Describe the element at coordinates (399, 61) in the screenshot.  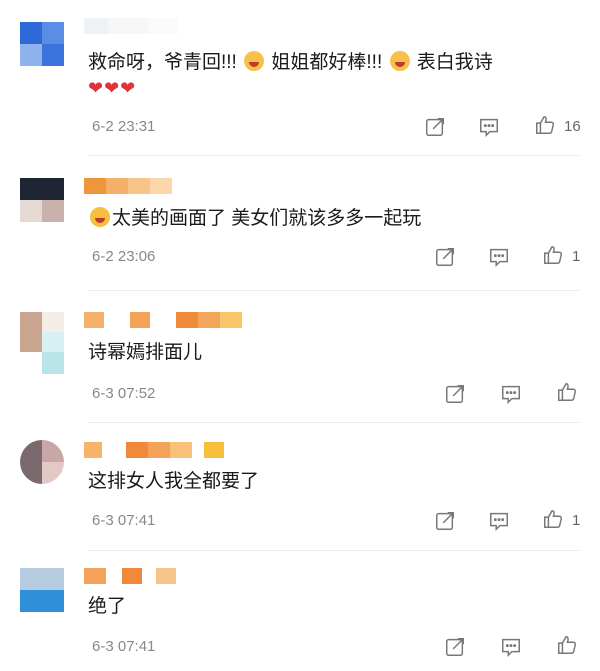
I see `surprised-emoji-icon` at that location.